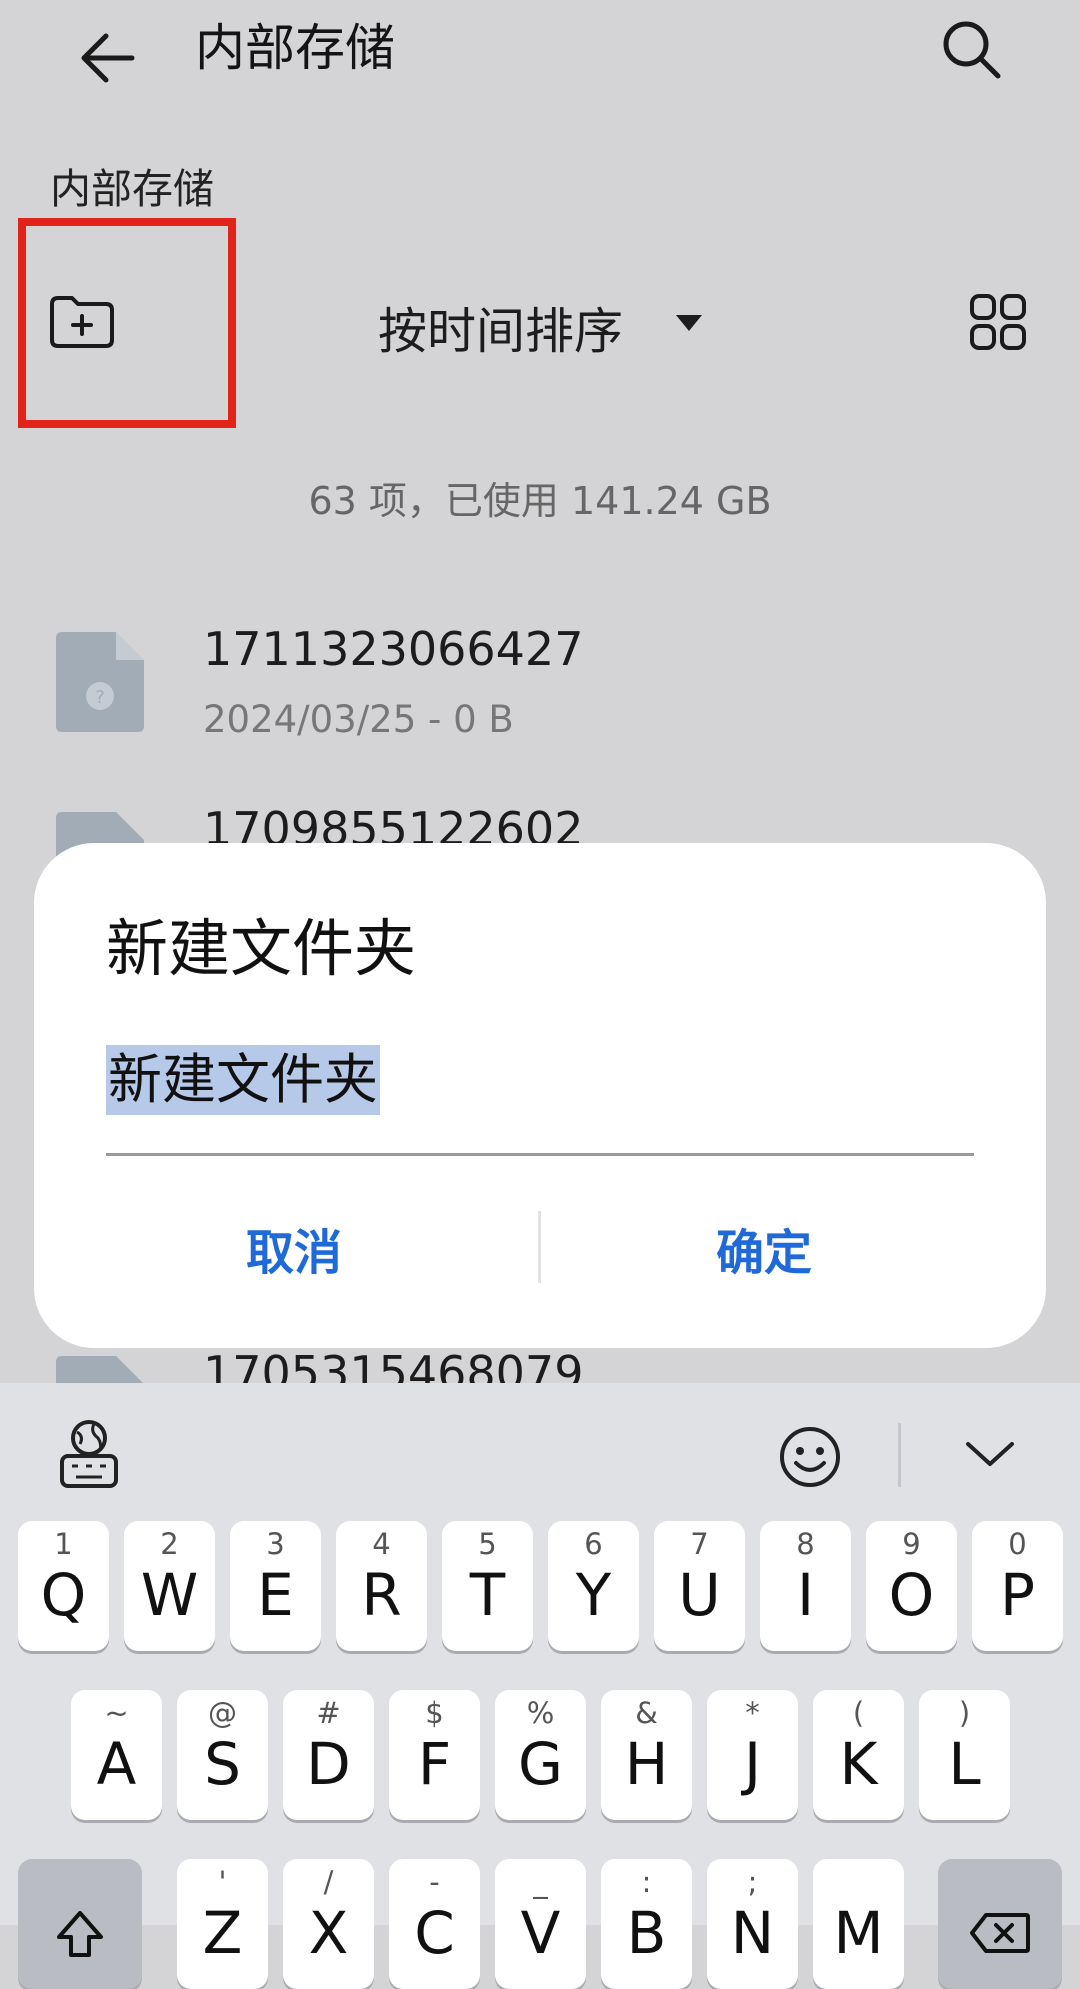 Image resolution: width=1080 pixels, height=1989 pixels. I want to click on sort-dropdown: 按时间排序, so click(500, 327).